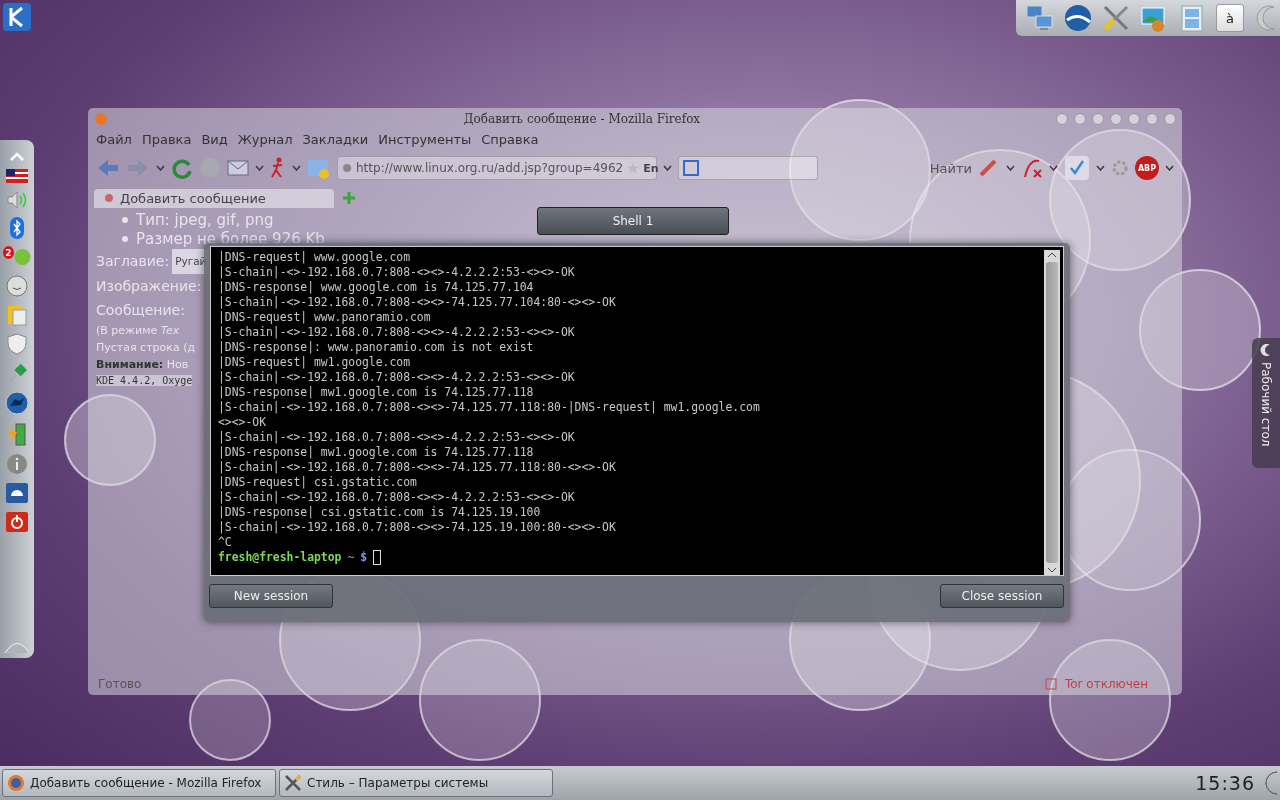 The height and width of the screenshot is (800, 1280). Describe the element at coordinates (497, 168) in the screenshot. I see `address-field: http://www.linux.org.ru/add.jsp?group=4962 En` at that location.